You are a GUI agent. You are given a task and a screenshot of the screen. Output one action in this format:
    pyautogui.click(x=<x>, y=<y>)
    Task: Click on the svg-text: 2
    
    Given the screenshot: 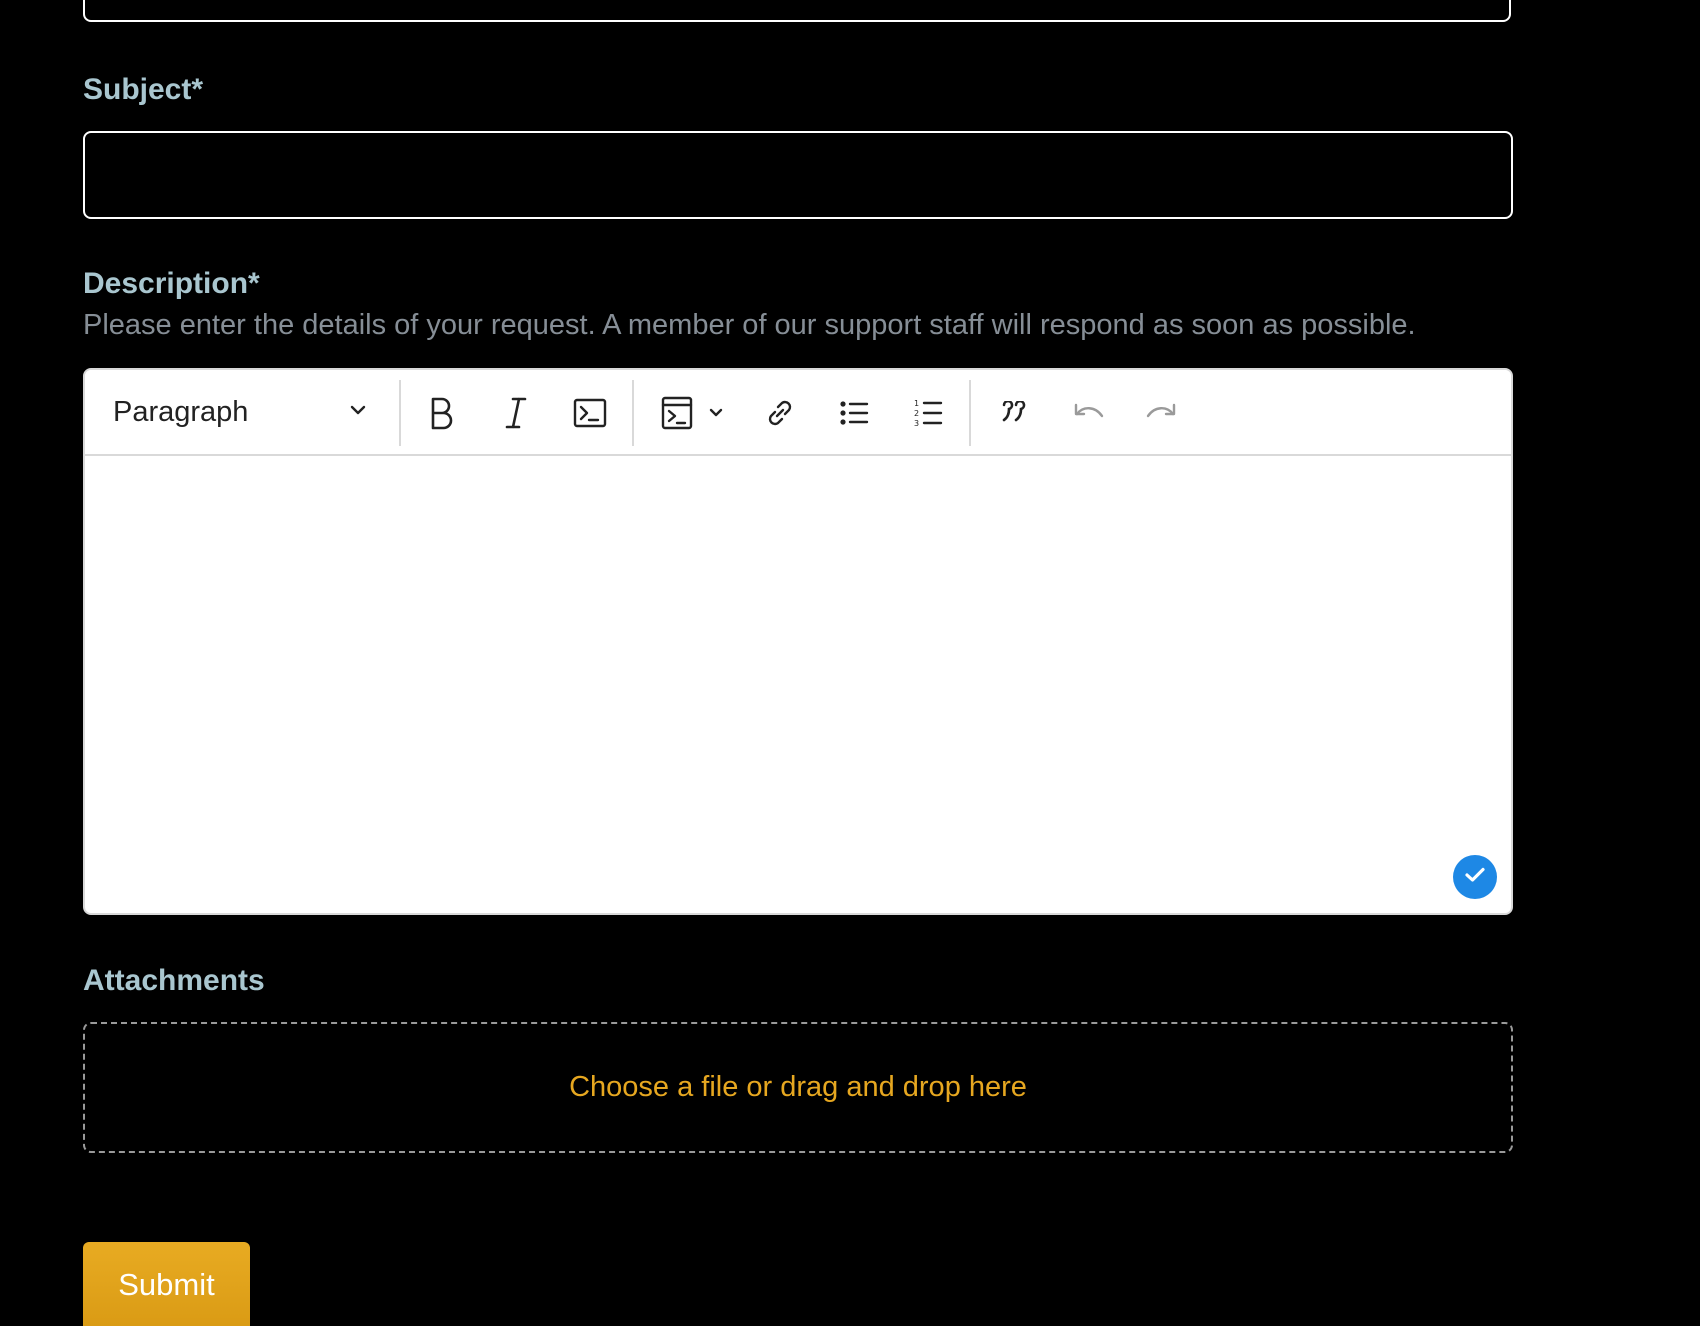 What is the action you would take?
    pyautogui.click(x=916, y=413)
    